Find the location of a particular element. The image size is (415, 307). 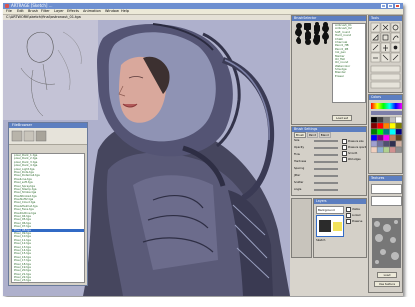

taskbar-strip is located at coordinates (207, 302).